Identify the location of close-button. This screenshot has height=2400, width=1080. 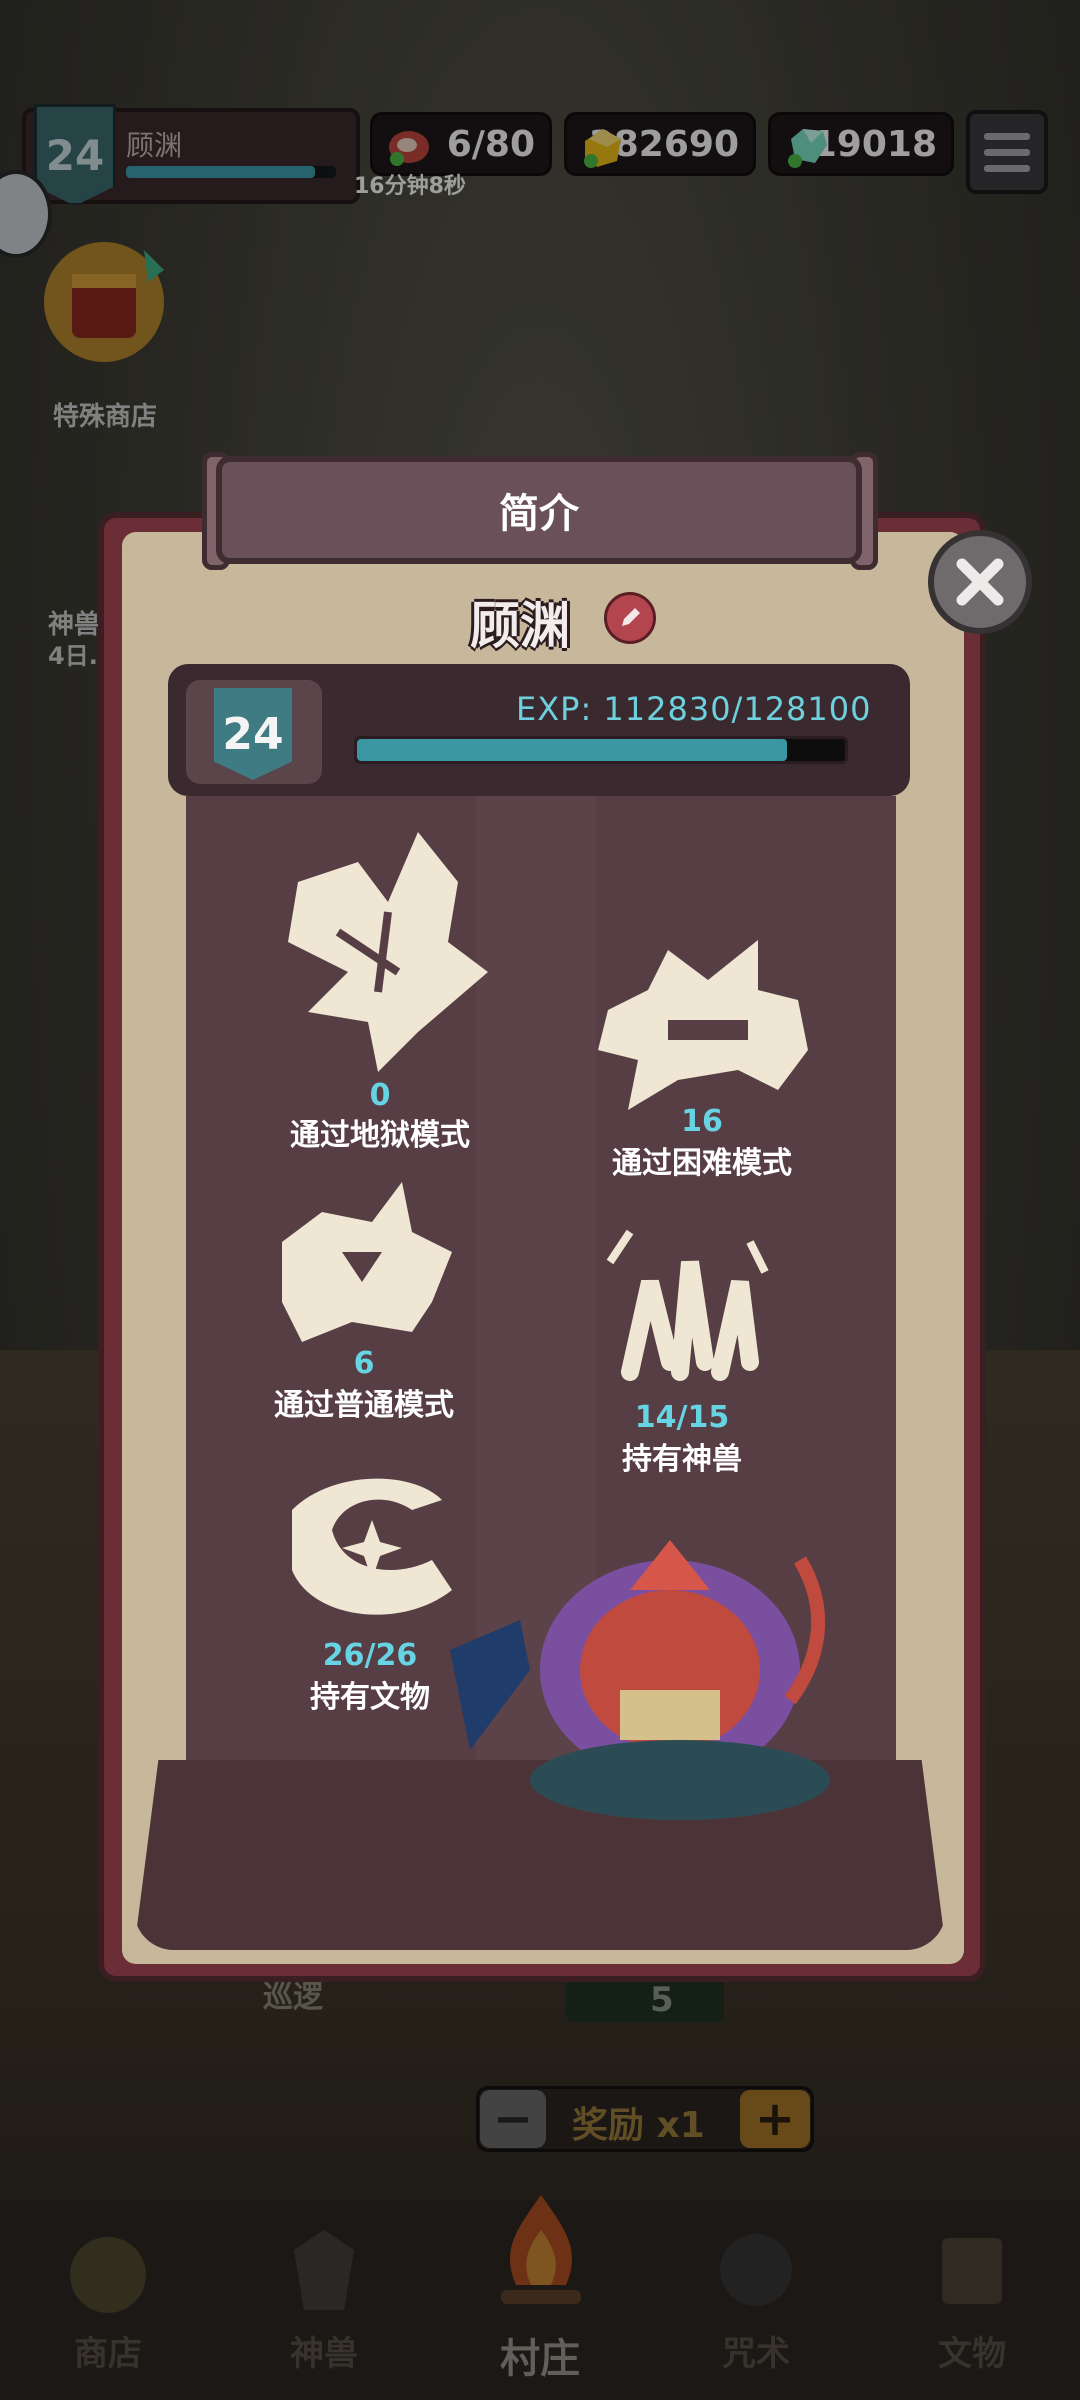
(980, 582).